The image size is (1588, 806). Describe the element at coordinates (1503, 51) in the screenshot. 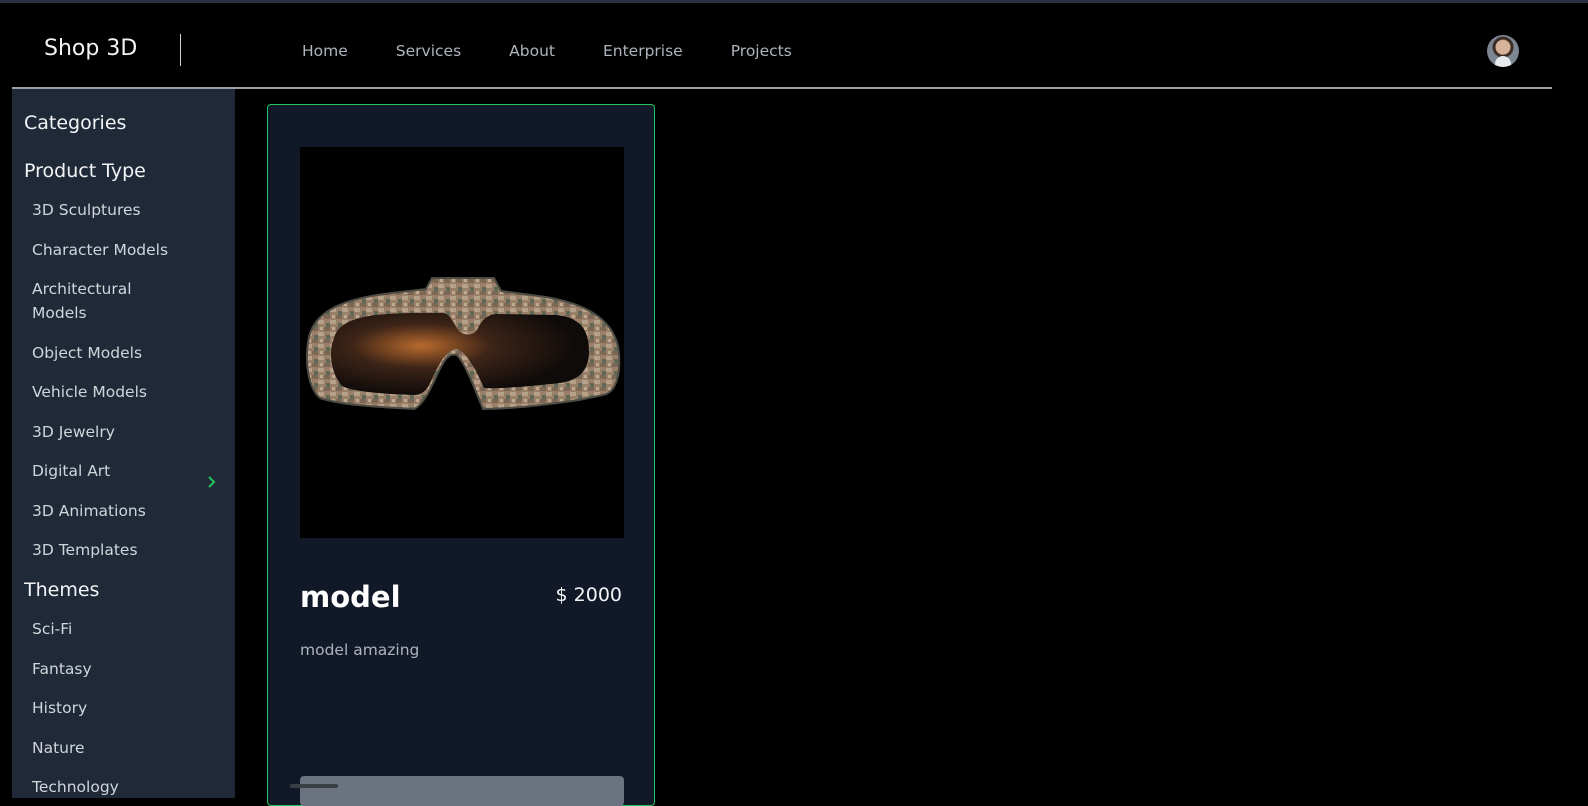

I see `user-avatar` at that location.